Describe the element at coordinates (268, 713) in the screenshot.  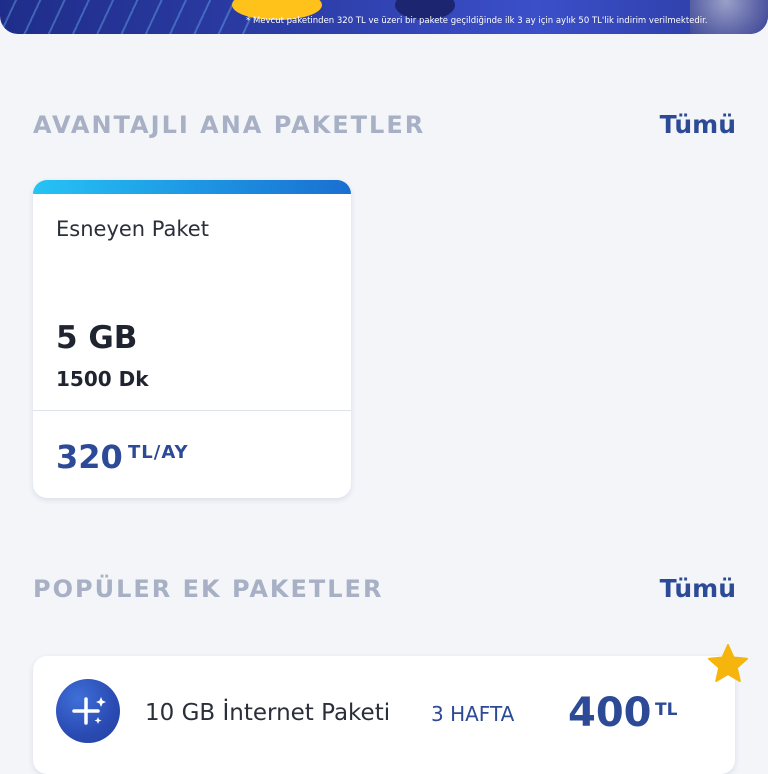
I see `addon-name: 10 GB İnternet Paketi` at that location.